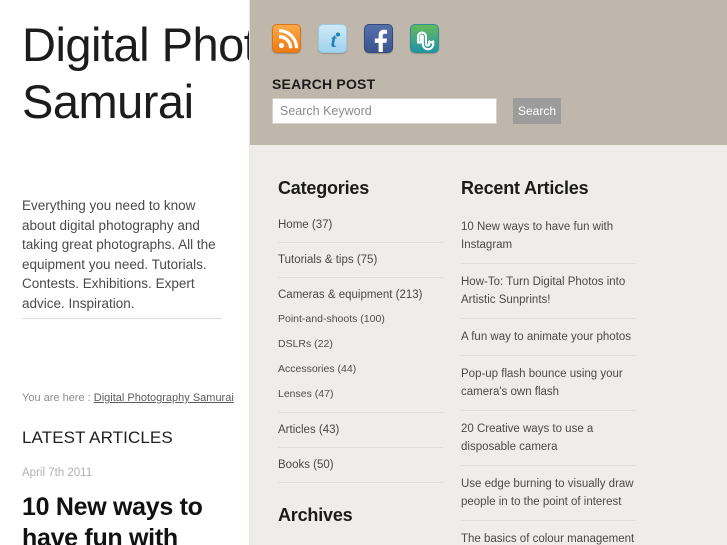  I want to click on stumbleupon-icon, so click(424, 38).